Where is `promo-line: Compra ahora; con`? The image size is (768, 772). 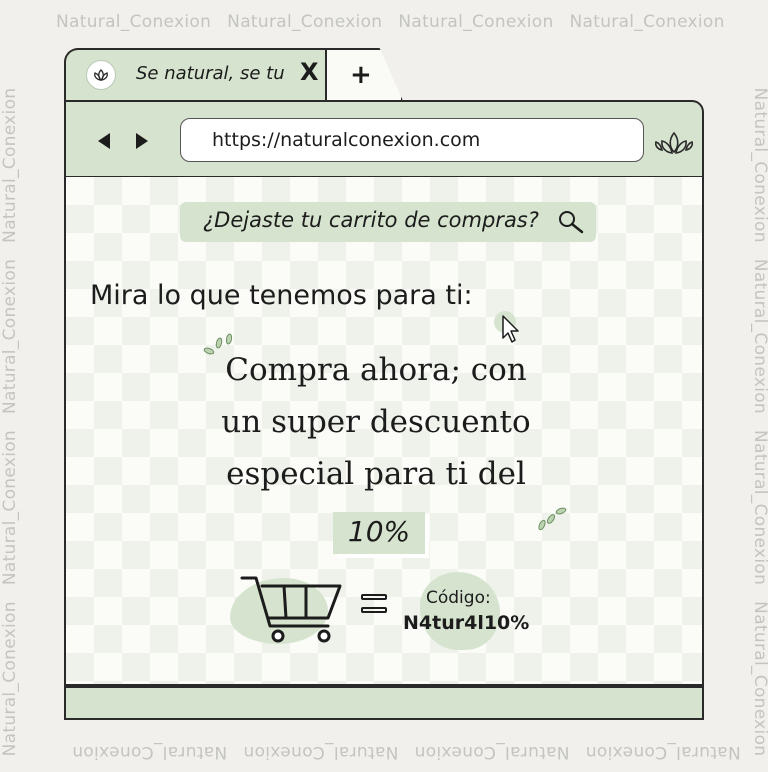
promo-line: Compra ahora; con is located at coordinates (376, 370).